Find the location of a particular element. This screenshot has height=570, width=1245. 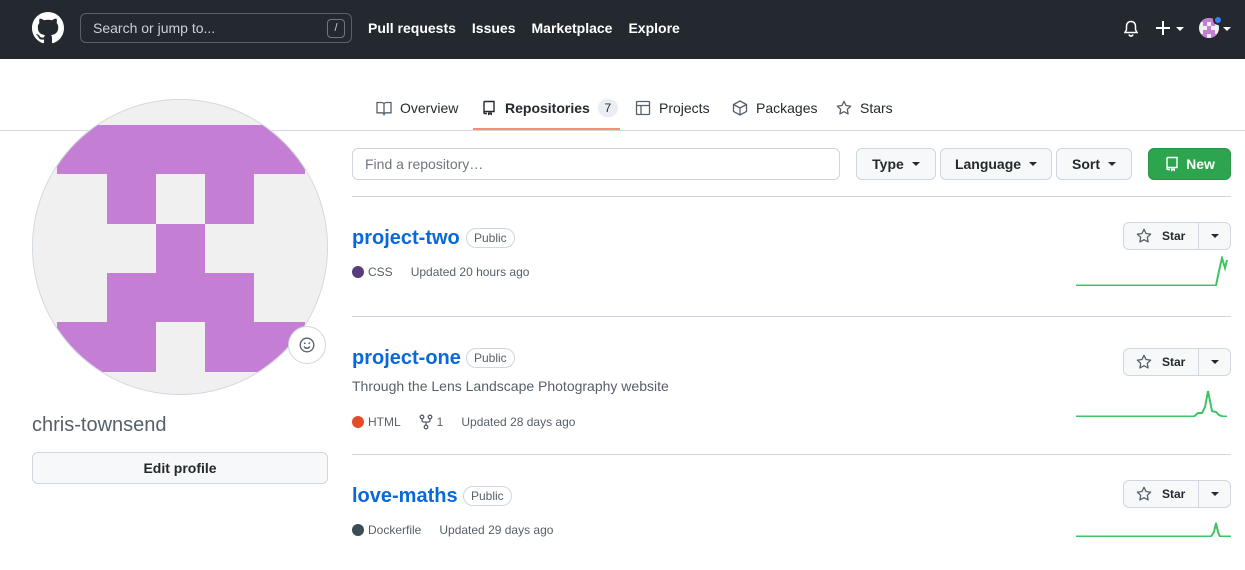

sort-label: Sort is located at coordinates (1086, 164).